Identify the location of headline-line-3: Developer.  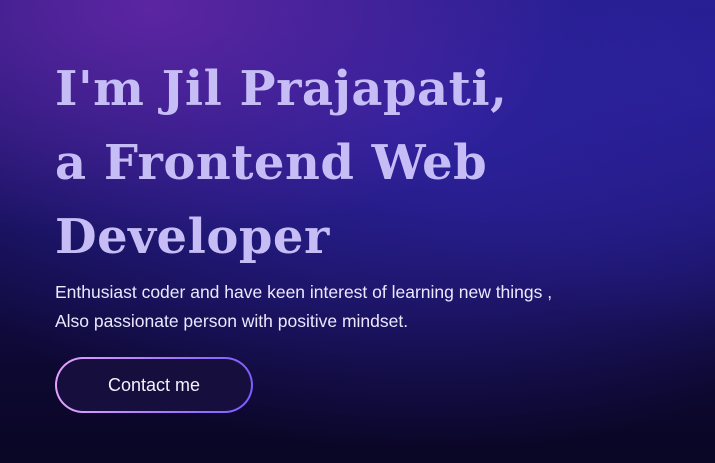
(192, 237).